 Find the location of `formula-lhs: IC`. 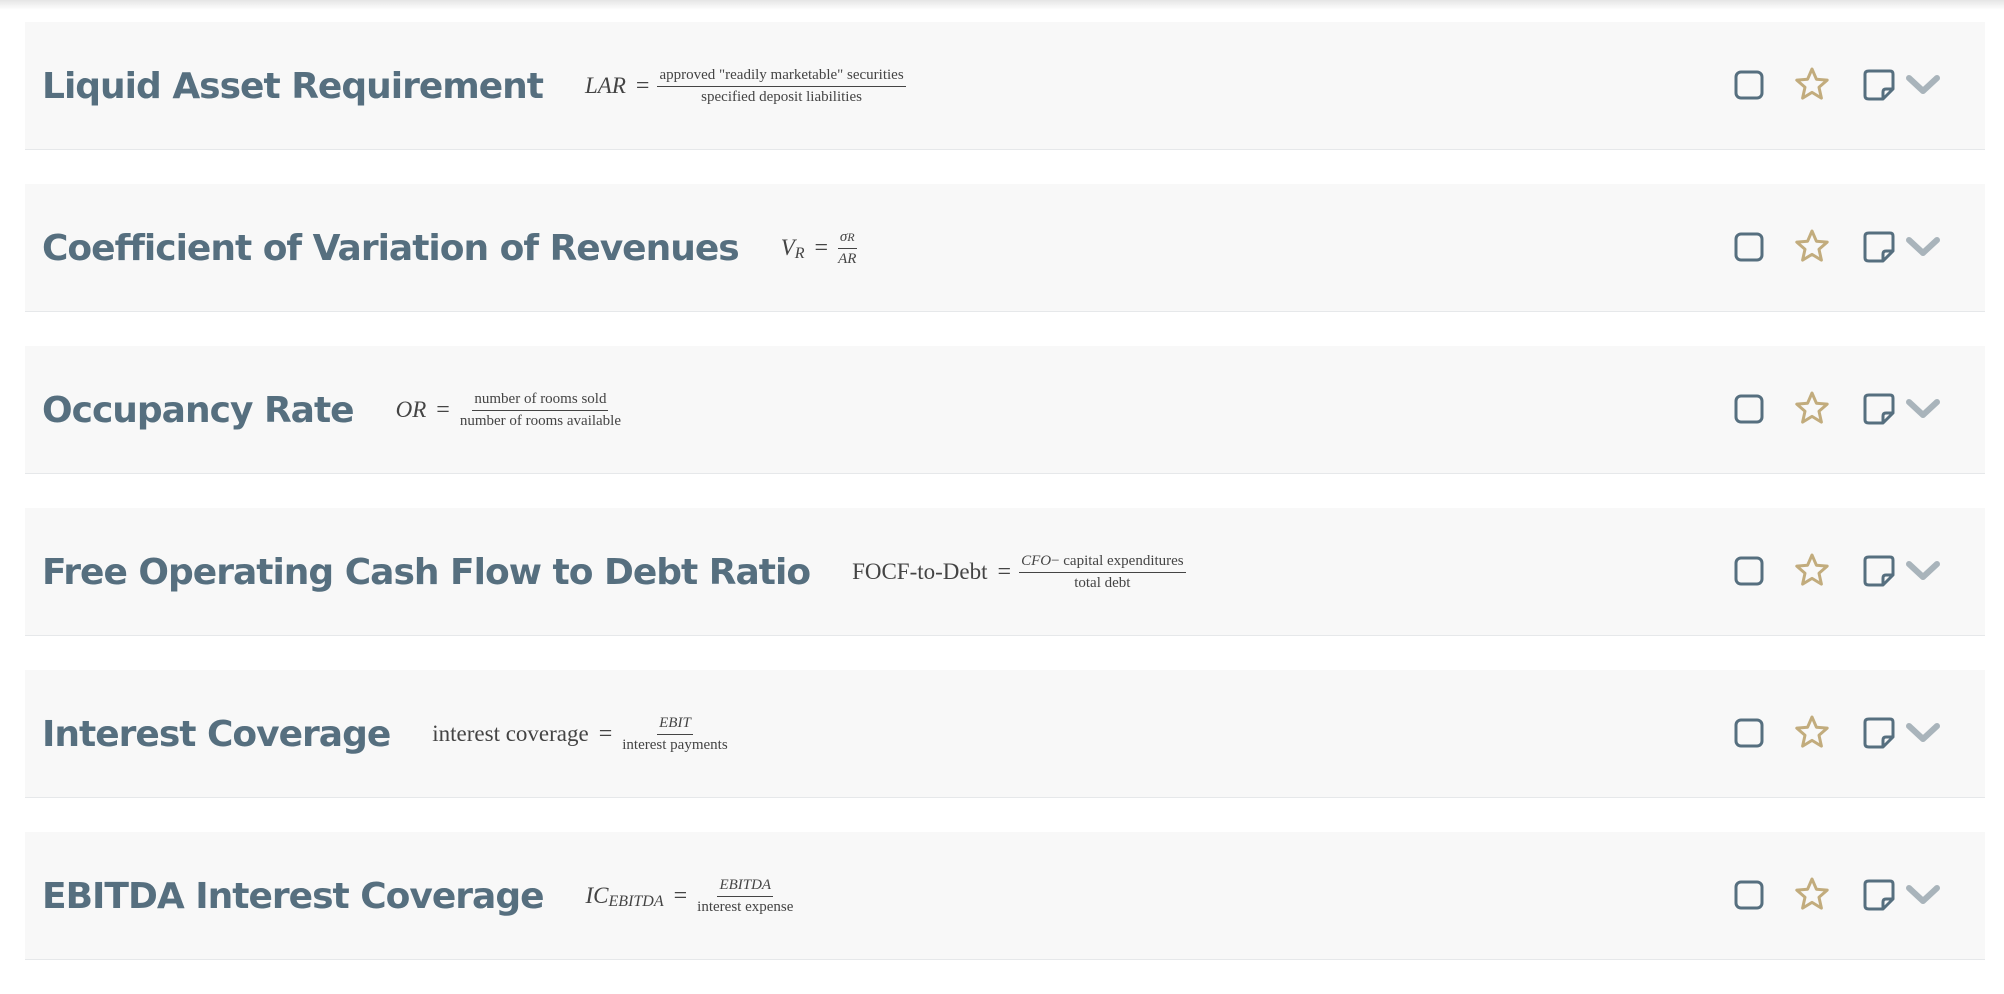

formula-lhs: IC is located at coordinates (597, 895).